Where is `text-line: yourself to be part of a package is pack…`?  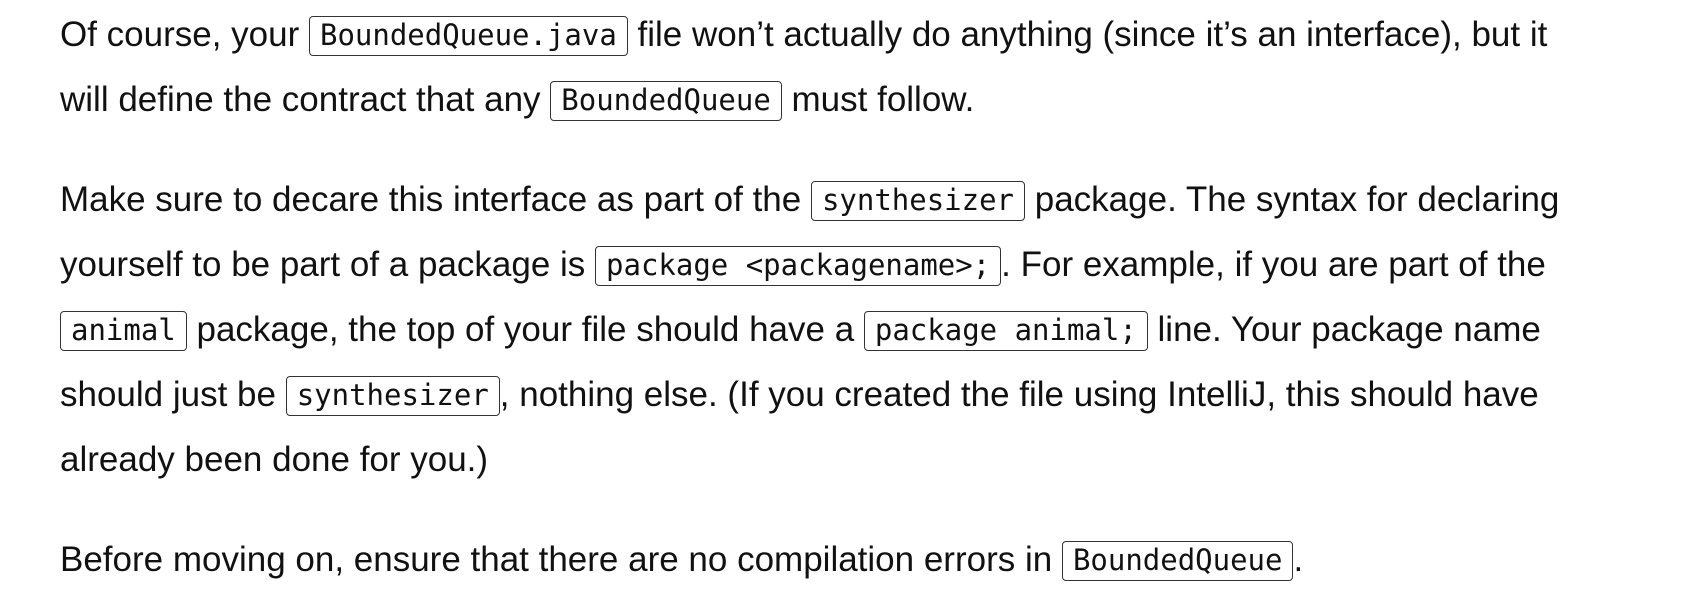 text-line: yourself to be part of a package is pack… is located at coordinates (860, 264).